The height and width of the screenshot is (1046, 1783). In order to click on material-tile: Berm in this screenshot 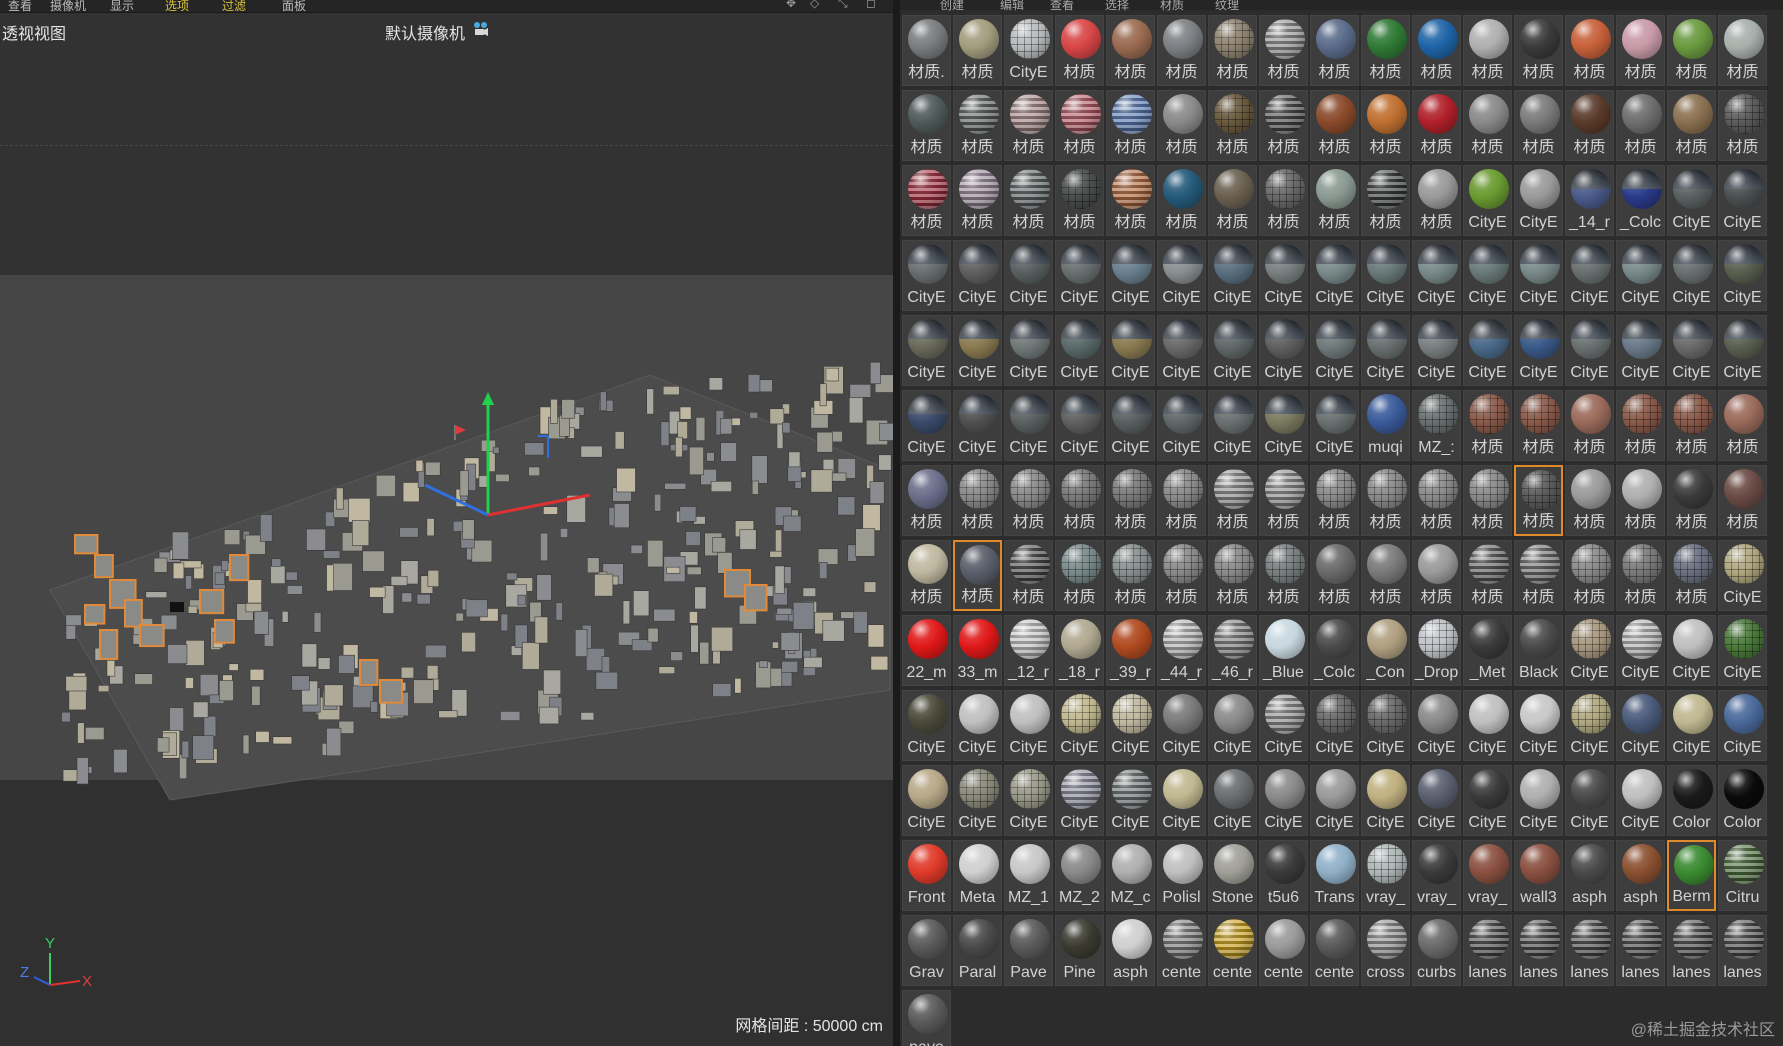, I will do `click(1691, 875)`.